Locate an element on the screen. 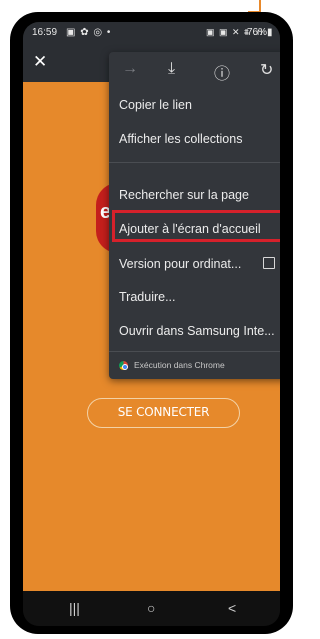  chrome-icon is located at coordinates (123, 365).